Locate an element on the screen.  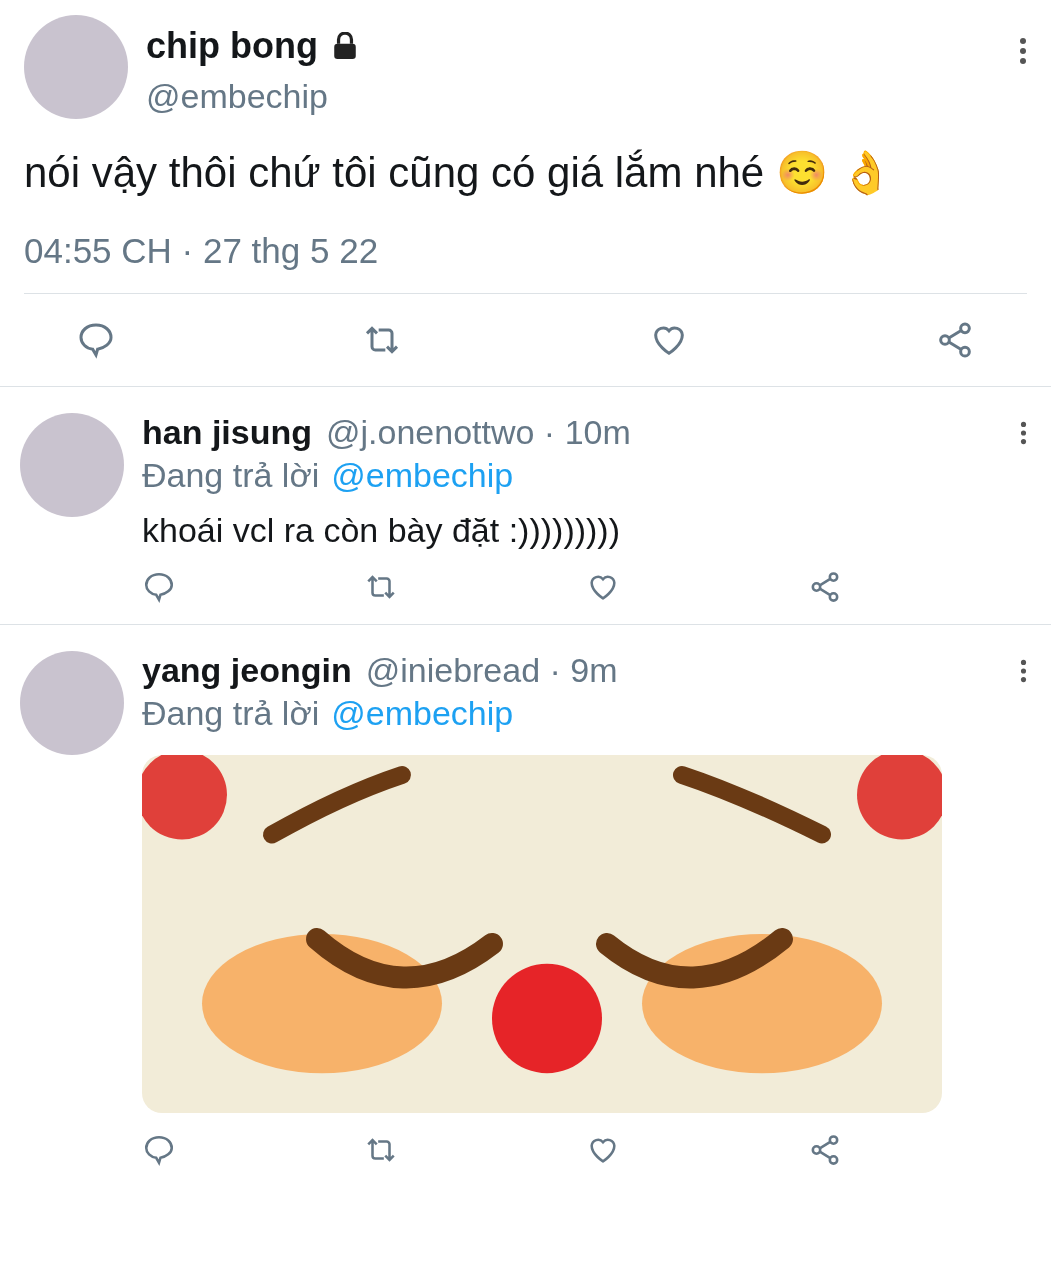
reply-handle-time: @j.onenottwo · 10m is located at coordinates (479, 432).